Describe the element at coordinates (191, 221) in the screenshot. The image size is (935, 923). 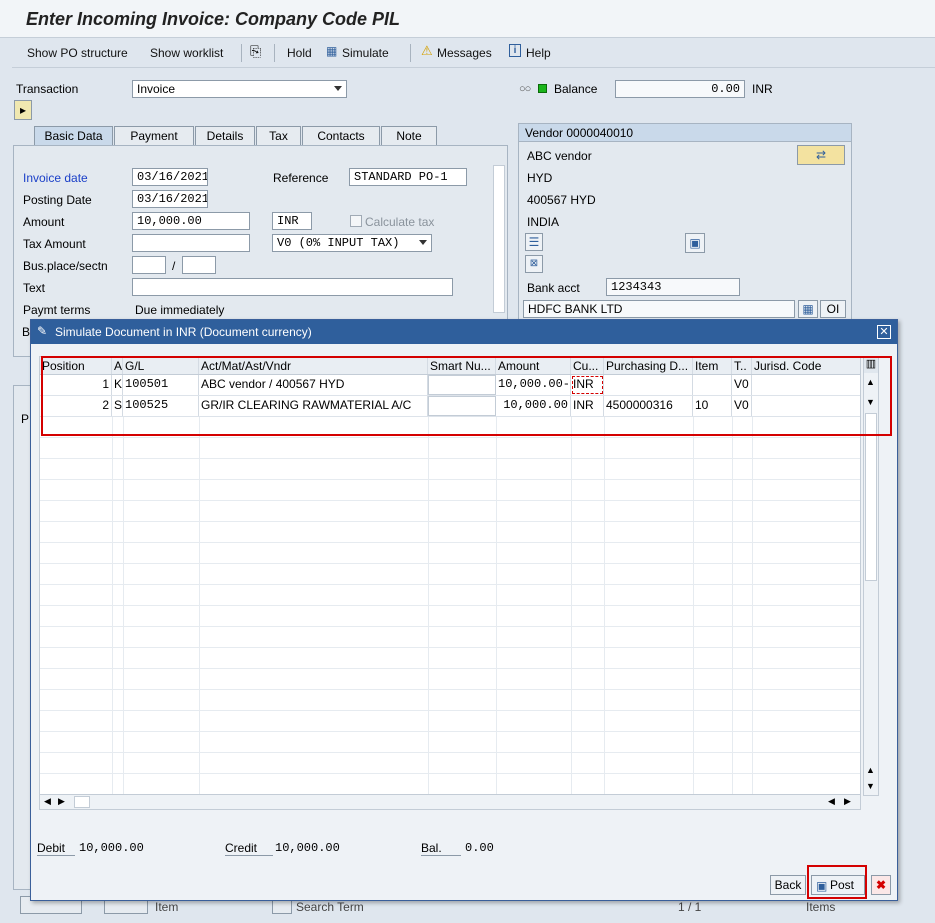
I see `amount-input: 10,000.00` at that location.